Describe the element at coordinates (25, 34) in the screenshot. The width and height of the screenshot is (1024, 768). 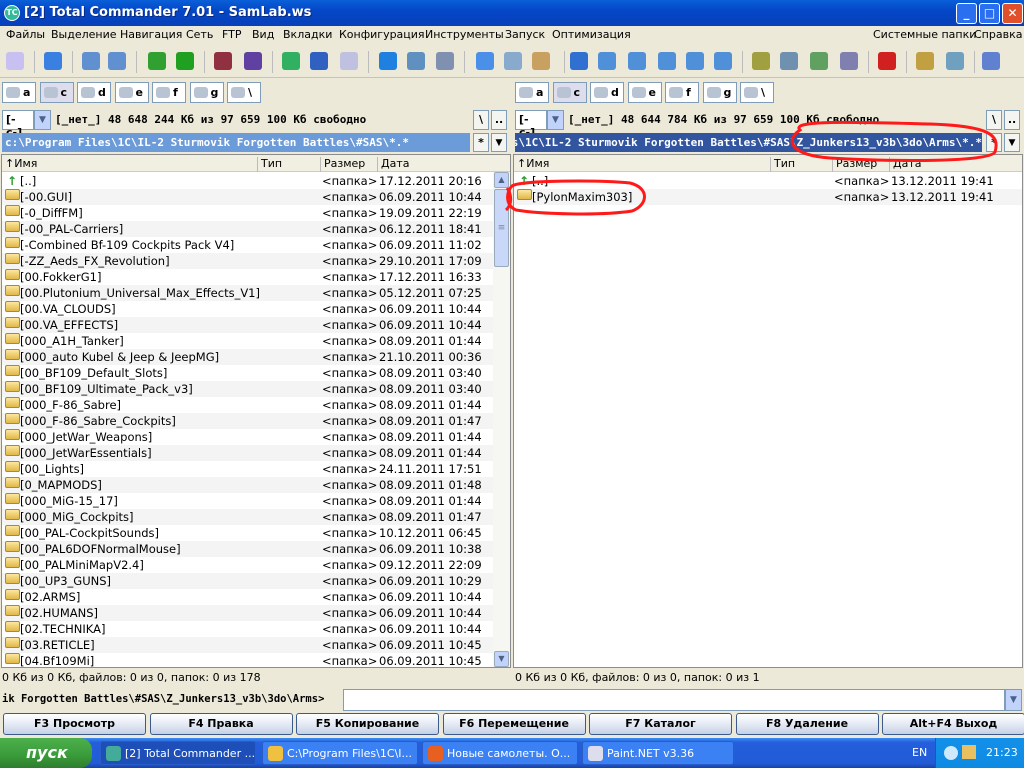
I see `menu-item: Файлы` at that location.